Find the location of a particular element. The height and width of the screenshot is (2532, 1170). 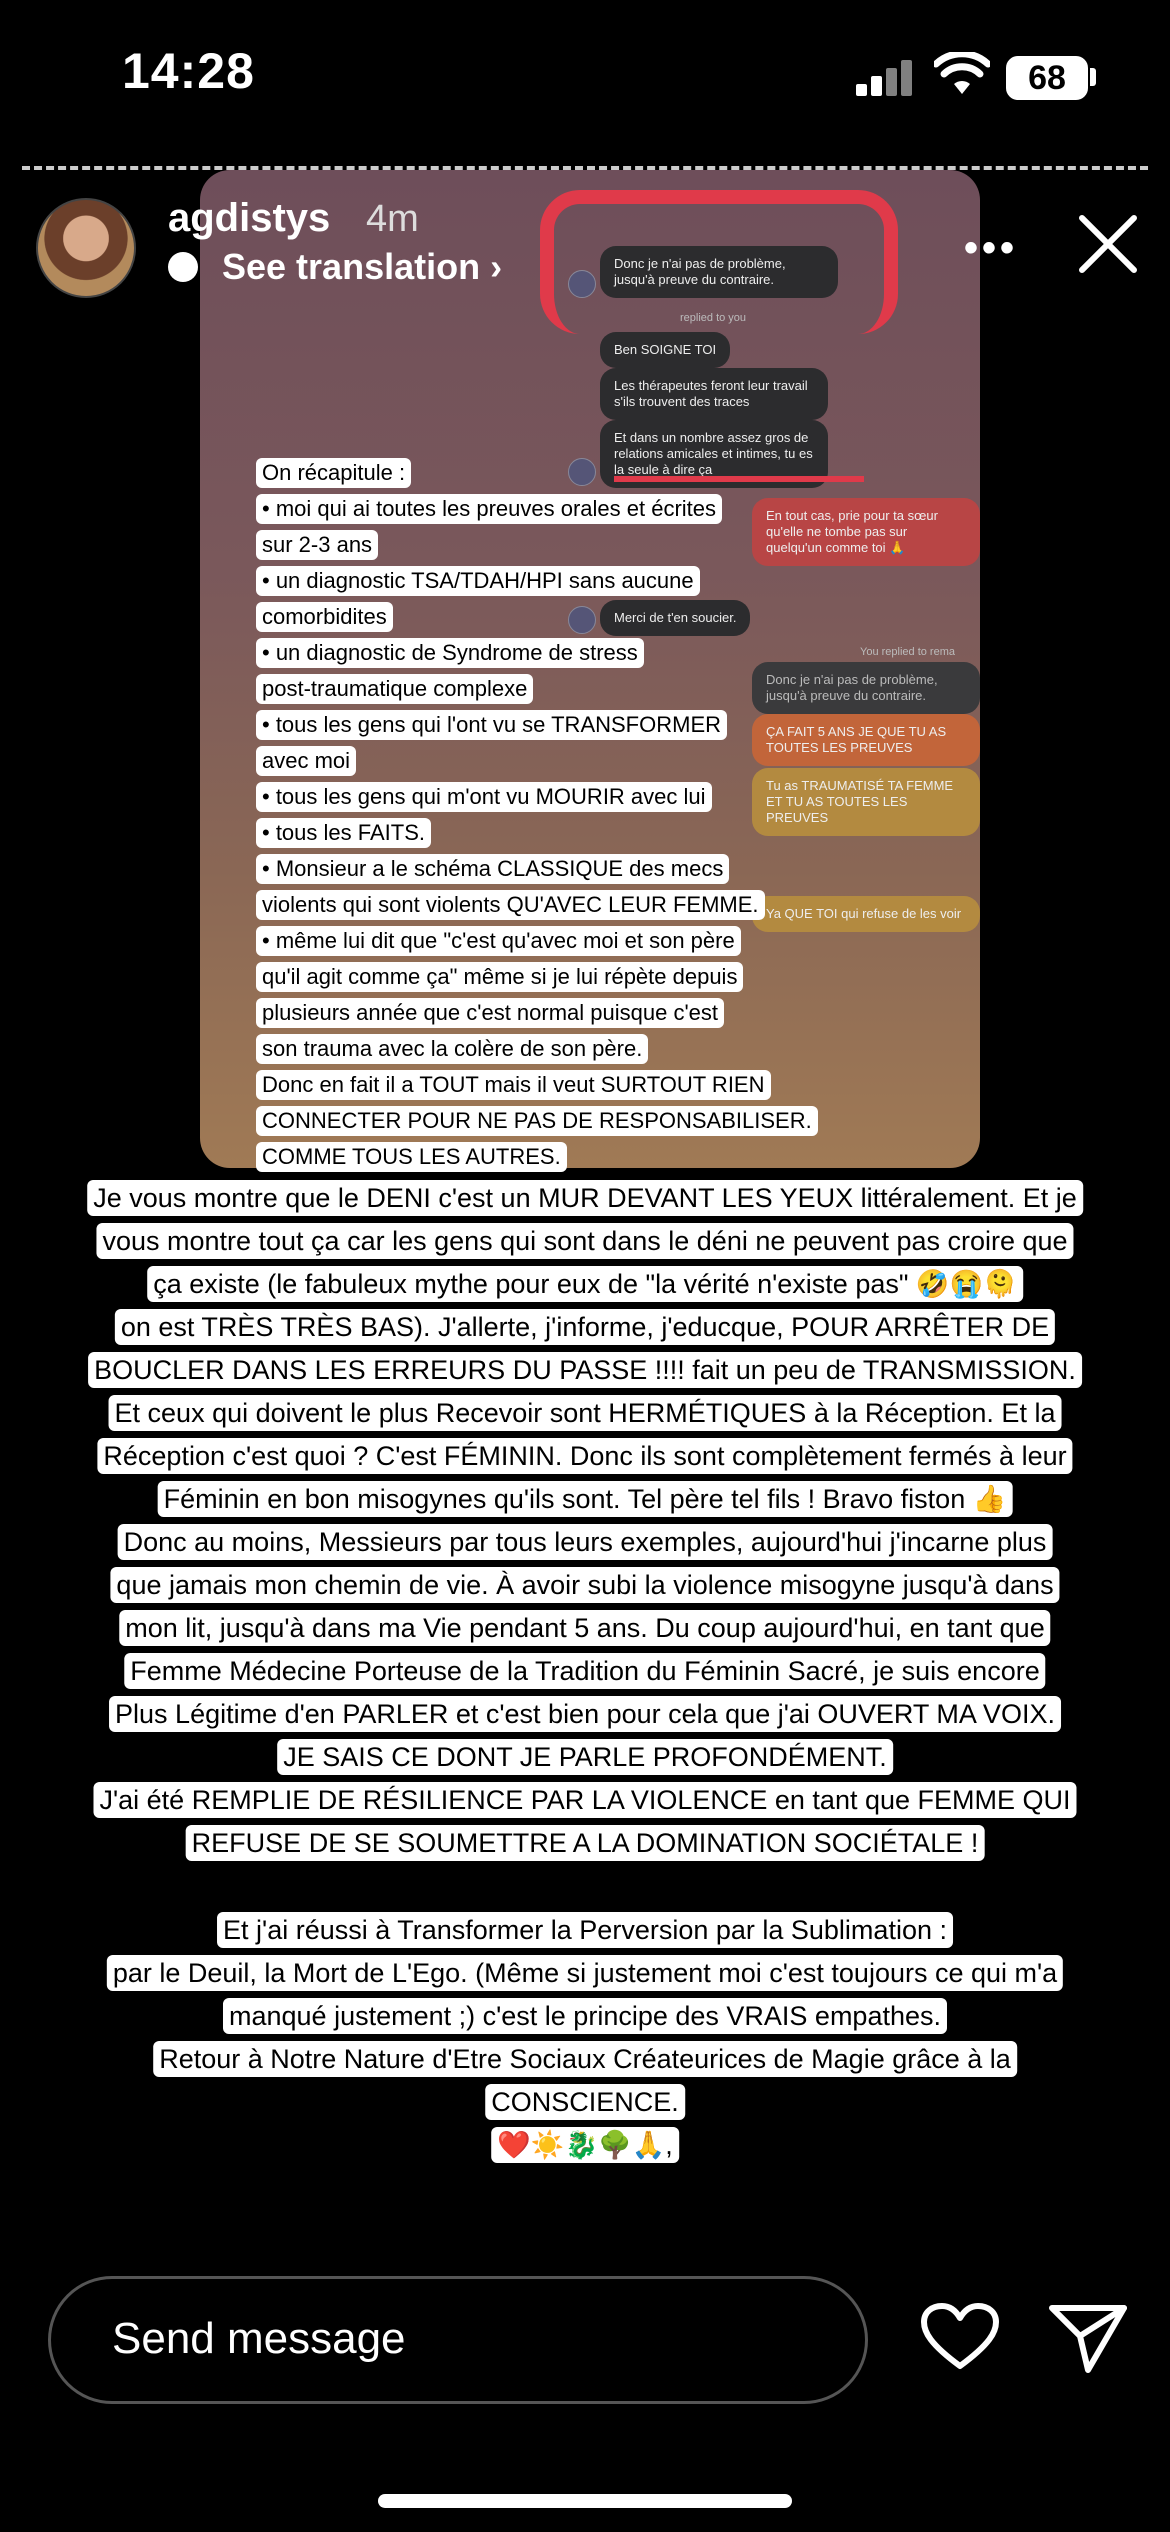

red-highlight-marker is located at coordinates (719, 262).